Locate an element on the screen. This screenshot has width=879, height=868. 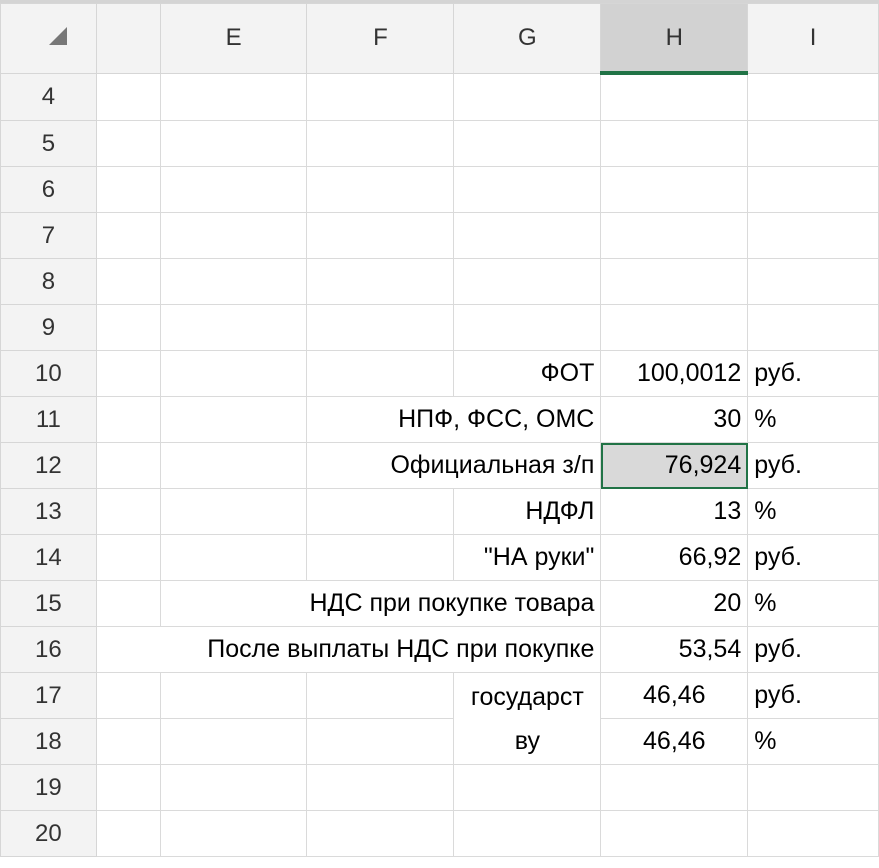
label-cell: После выплаты НДС при покупке is located at coordinates (348, 649).